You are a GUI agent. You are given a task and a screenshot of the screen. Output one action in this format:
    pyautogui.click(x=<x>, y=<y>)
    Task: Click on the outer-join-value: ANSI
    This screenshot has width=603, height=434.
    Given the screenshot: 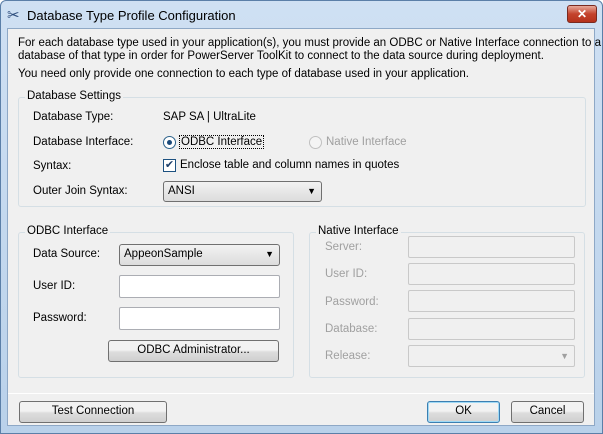 What is the action you would take?
    pyautogui.click(x=181, y=191)
    